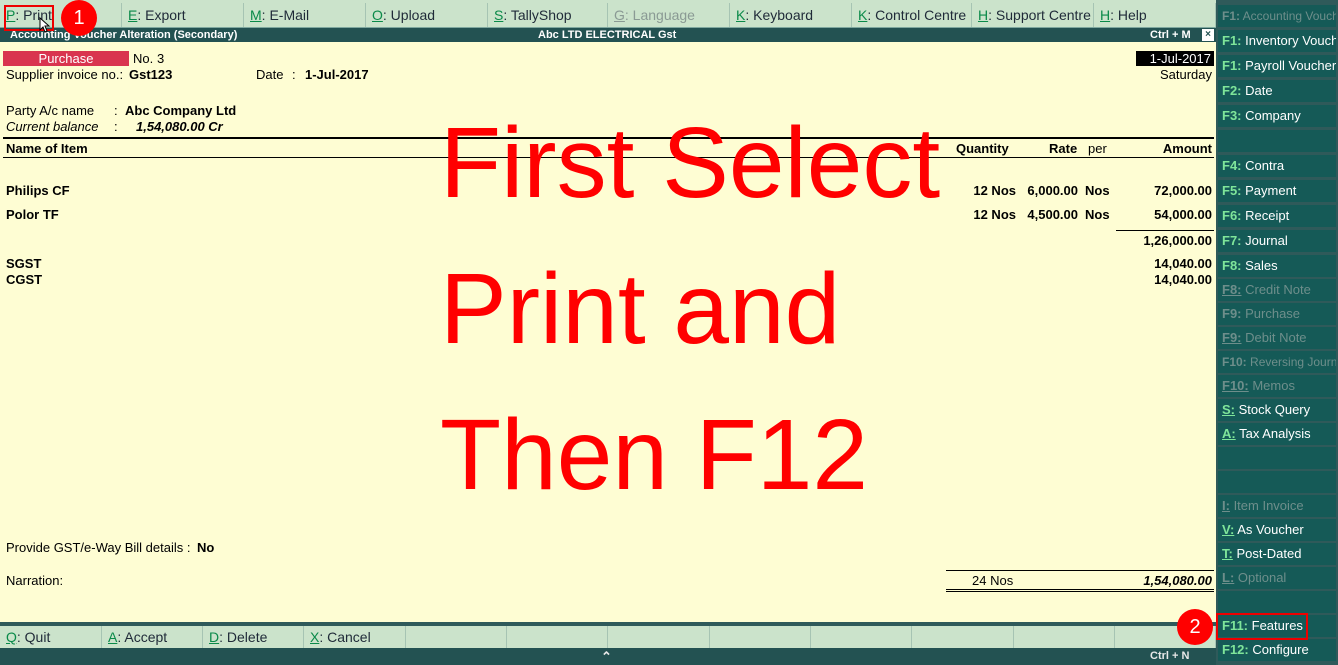 This screenshot has width=1338, height=665. Describe the element at coordinates (791, 15) in the screenshot. I see `keyboard-button: K: Keyboard` at that location.